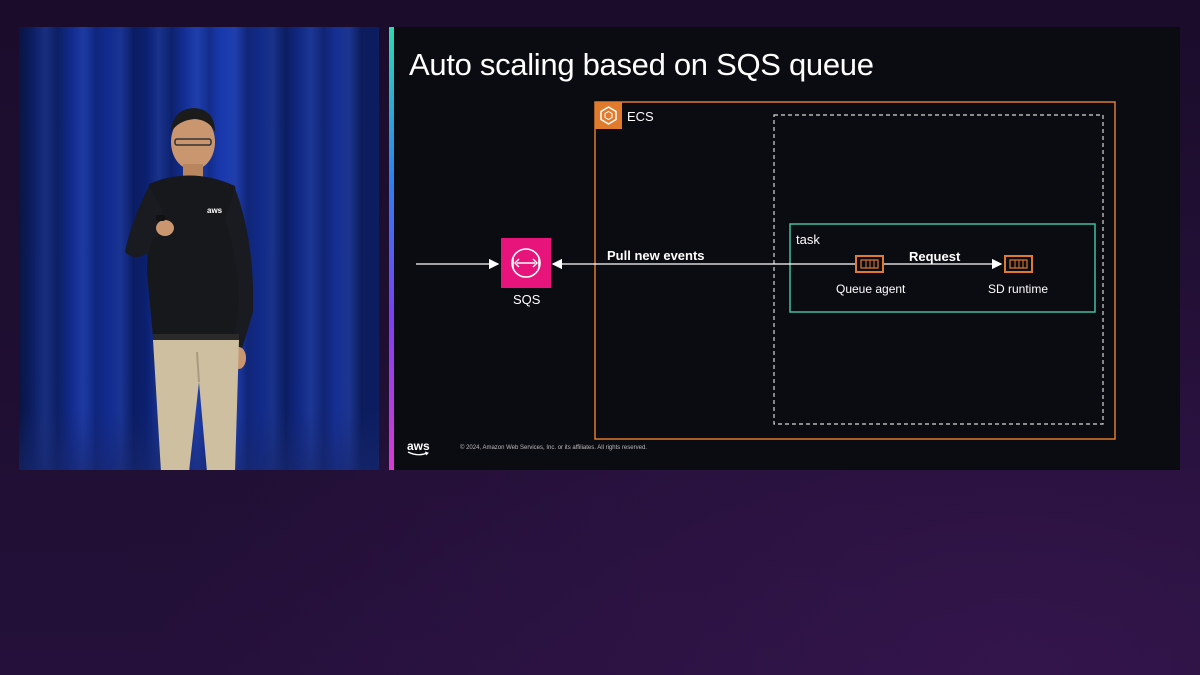 This screenshot has height=675, width=1200. I want to click on pull-events-label: Pull new events, so click(656, 255).